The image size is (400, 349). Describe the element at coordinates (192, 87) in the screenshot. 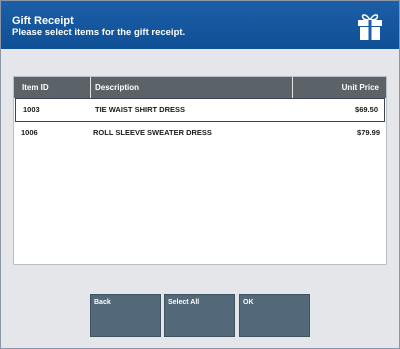

I see `column-header-description: Description` at that location.